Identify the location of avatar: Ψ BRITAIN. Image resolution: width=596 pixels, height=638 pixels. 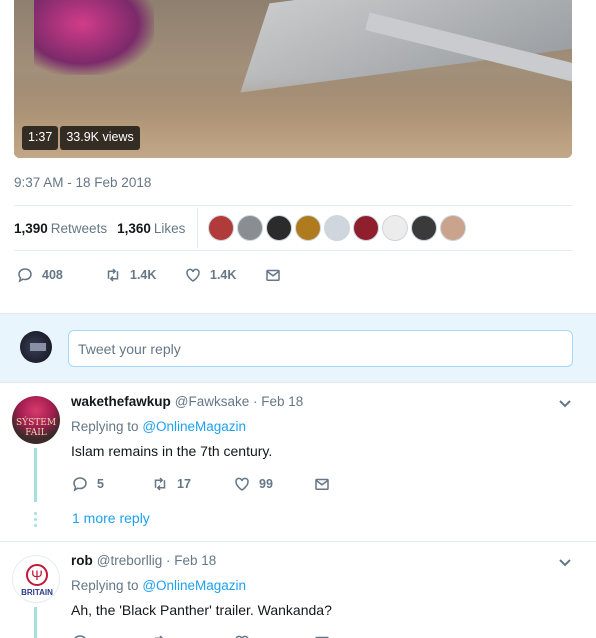
(36, 579).